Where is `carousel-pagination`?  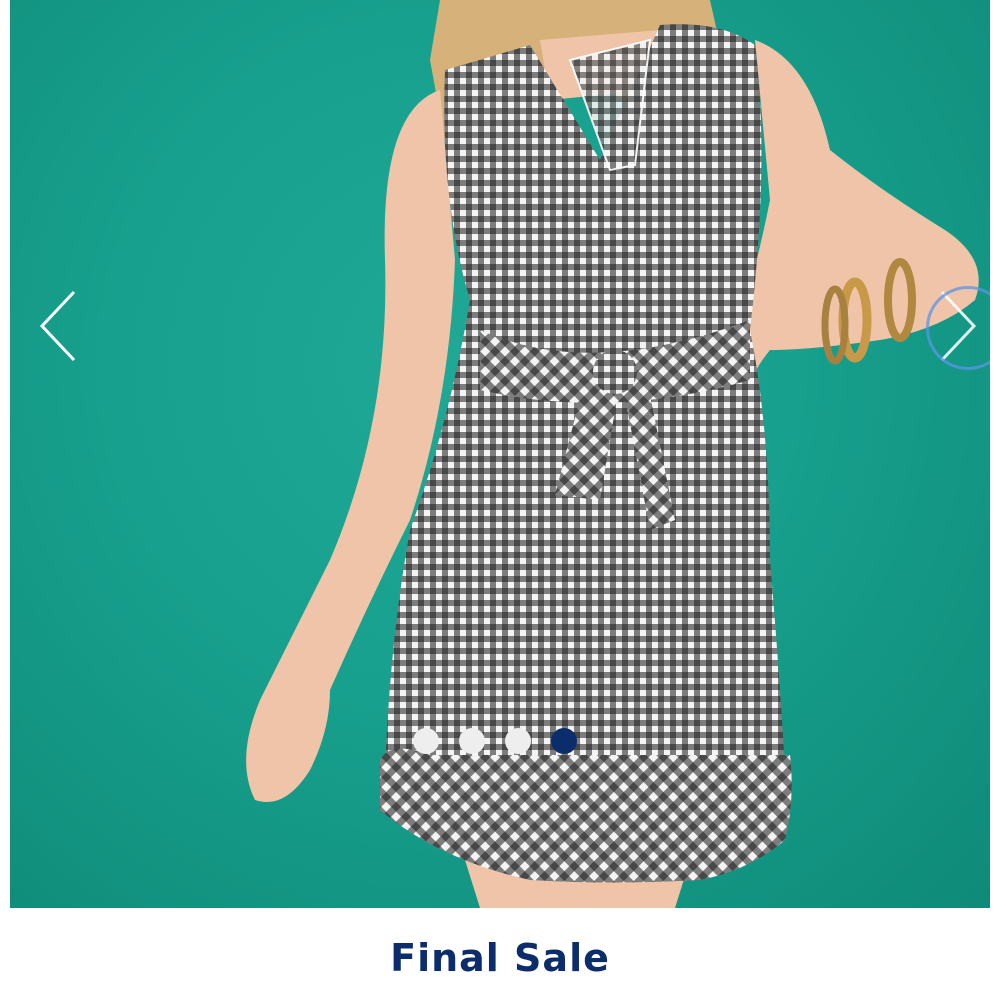
carousel-pagination is located at coordinates (500, 741).